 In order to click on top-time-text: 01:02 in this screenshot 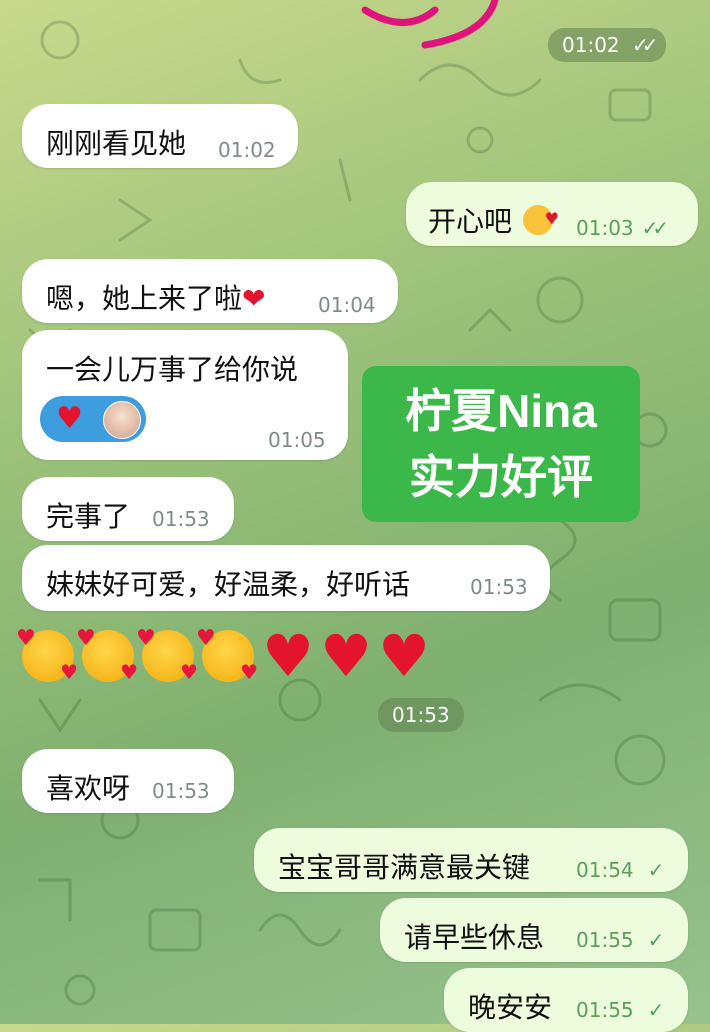, I will do `click(591, 45)`.